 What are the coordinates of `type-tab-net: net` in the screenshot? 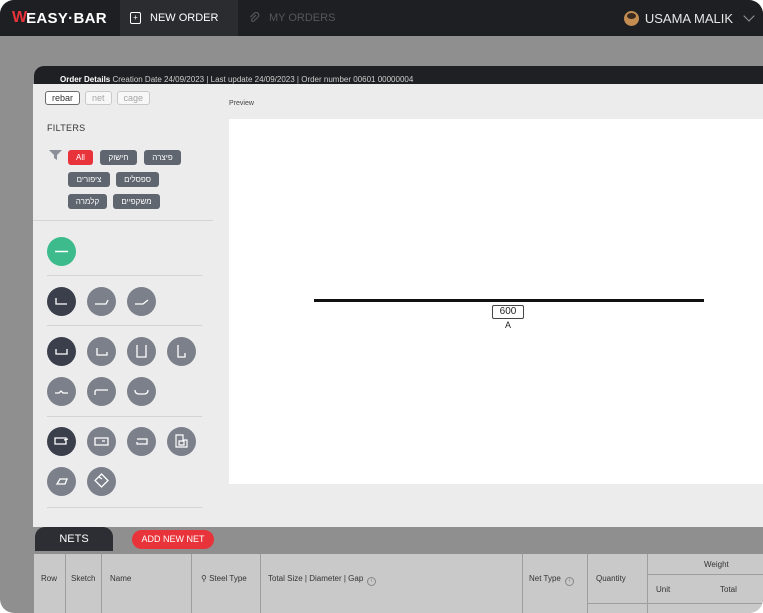 It's located at (98, 98).